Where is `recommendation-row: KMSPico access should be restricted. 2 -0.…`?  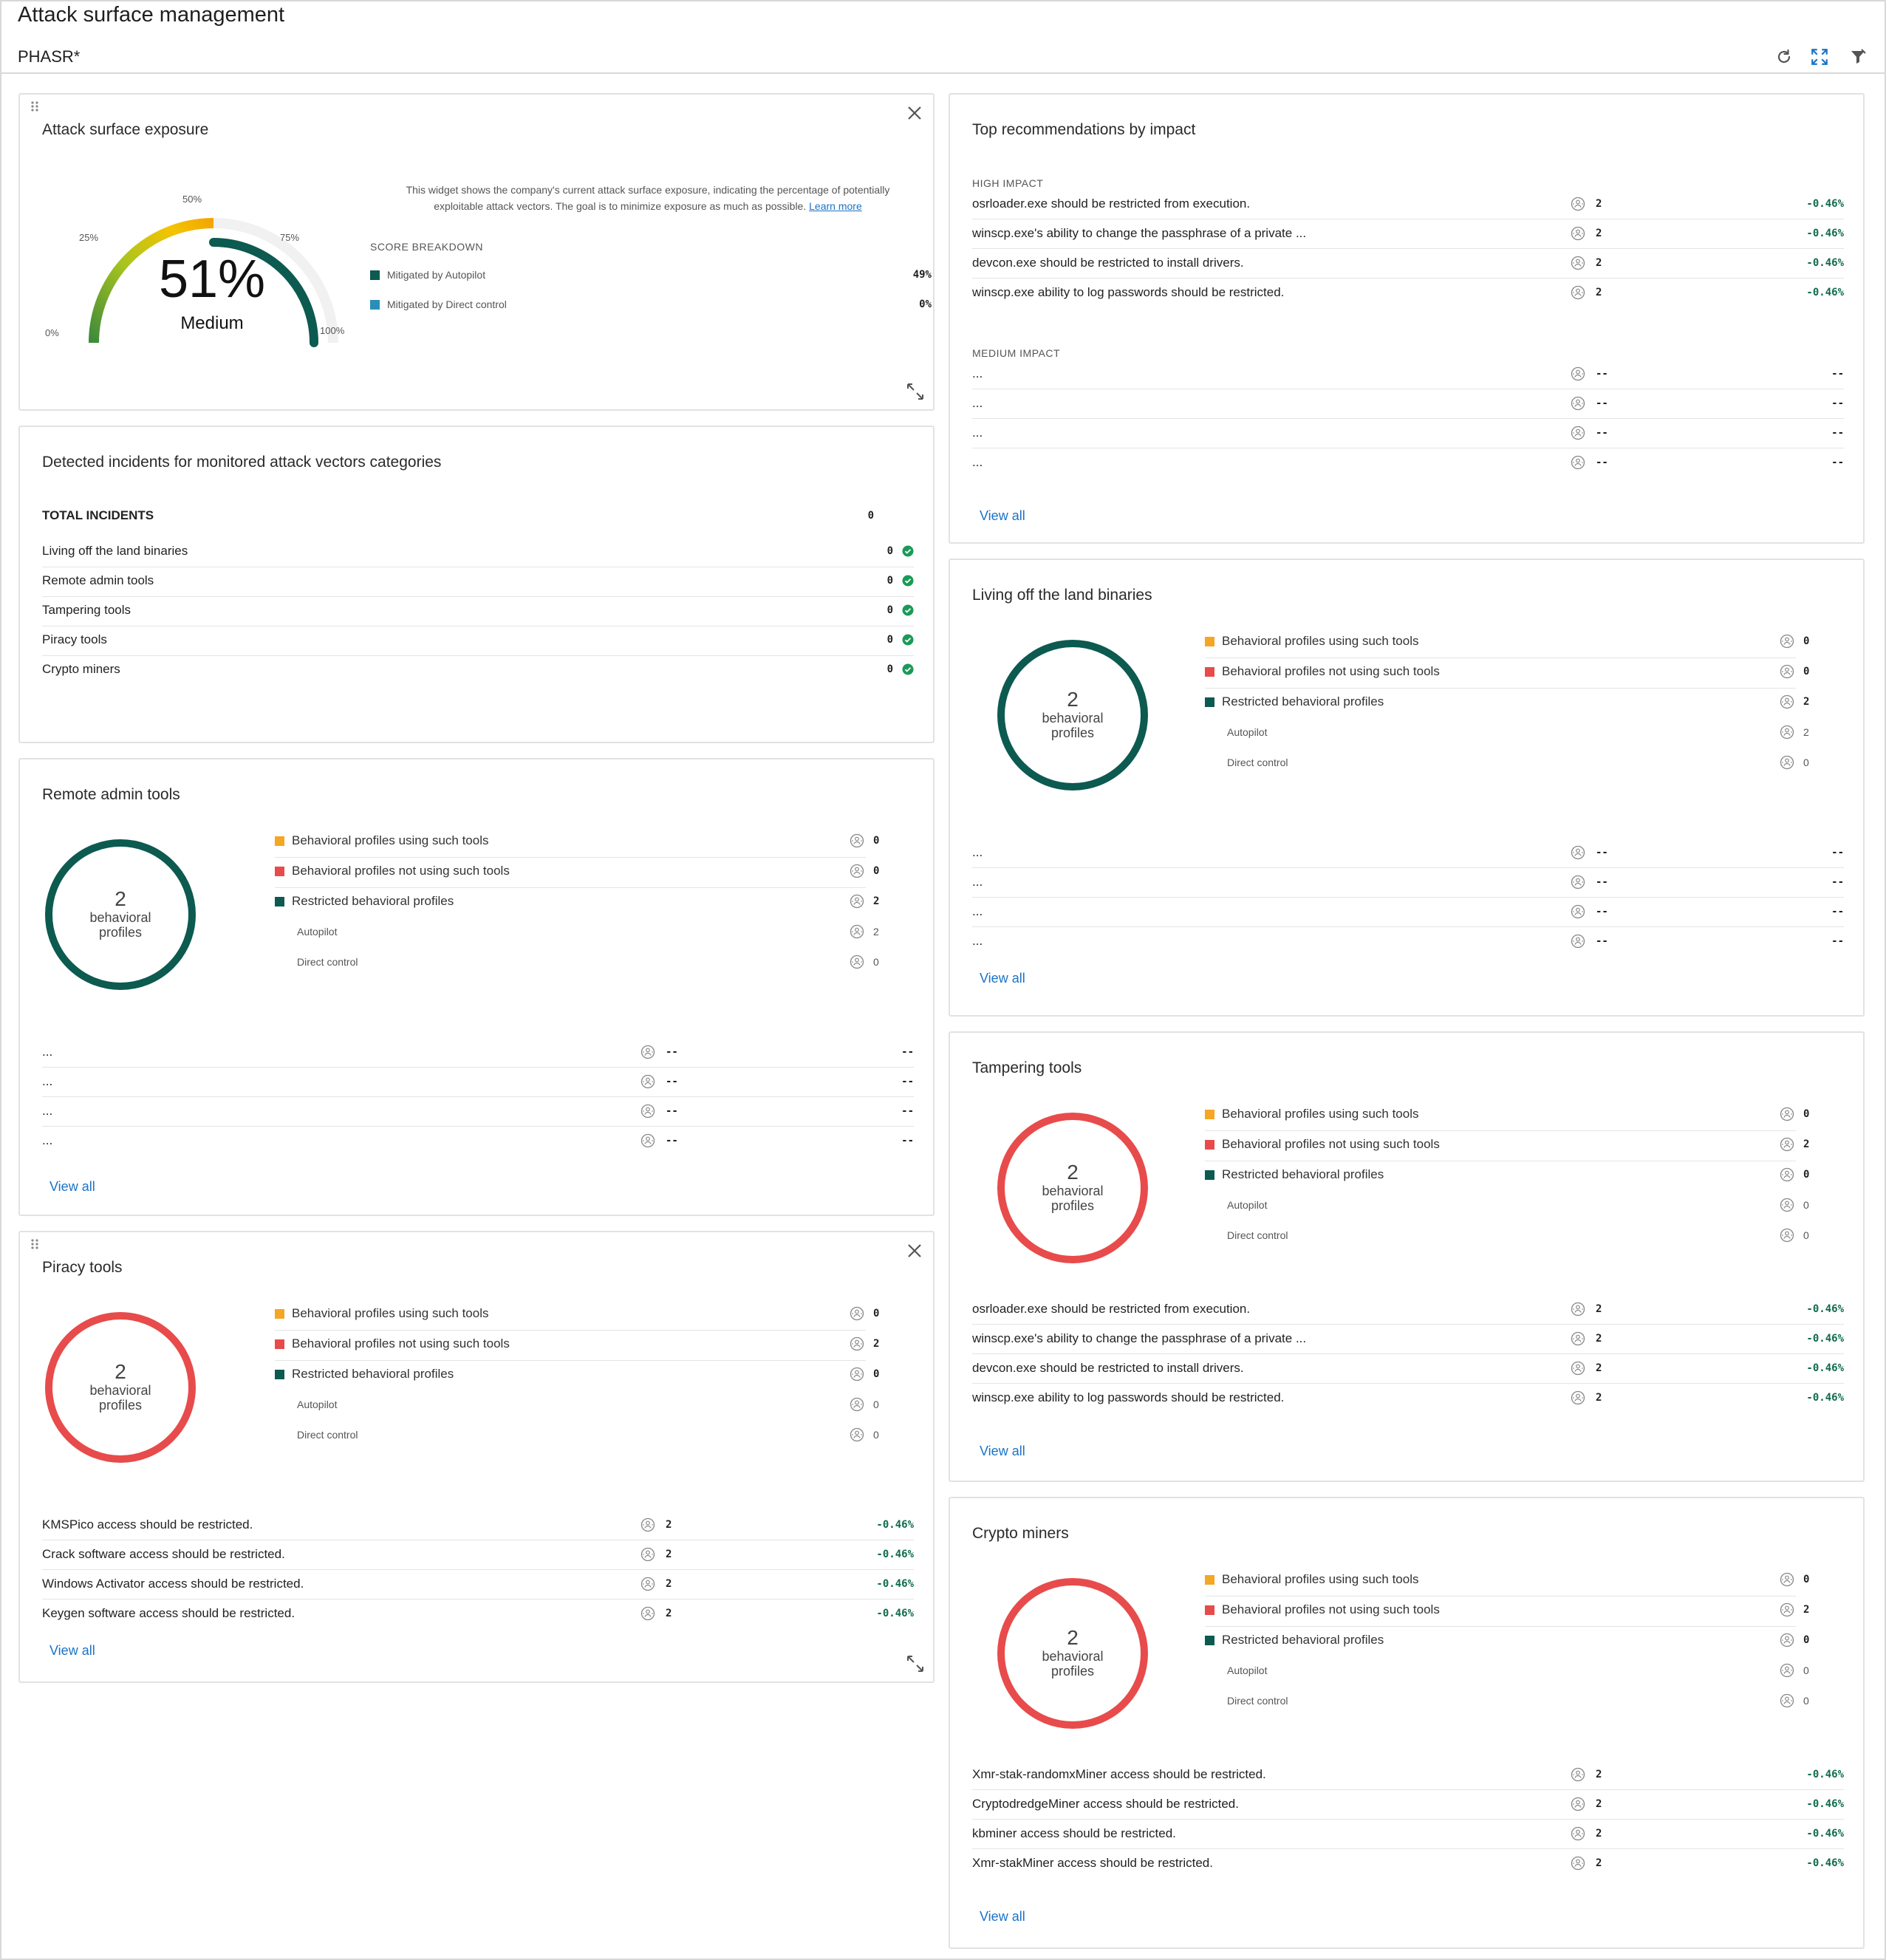
recommendation-row: KMSPico access should be restricted. 2 -0.… is located at coordinates (478, 1524).